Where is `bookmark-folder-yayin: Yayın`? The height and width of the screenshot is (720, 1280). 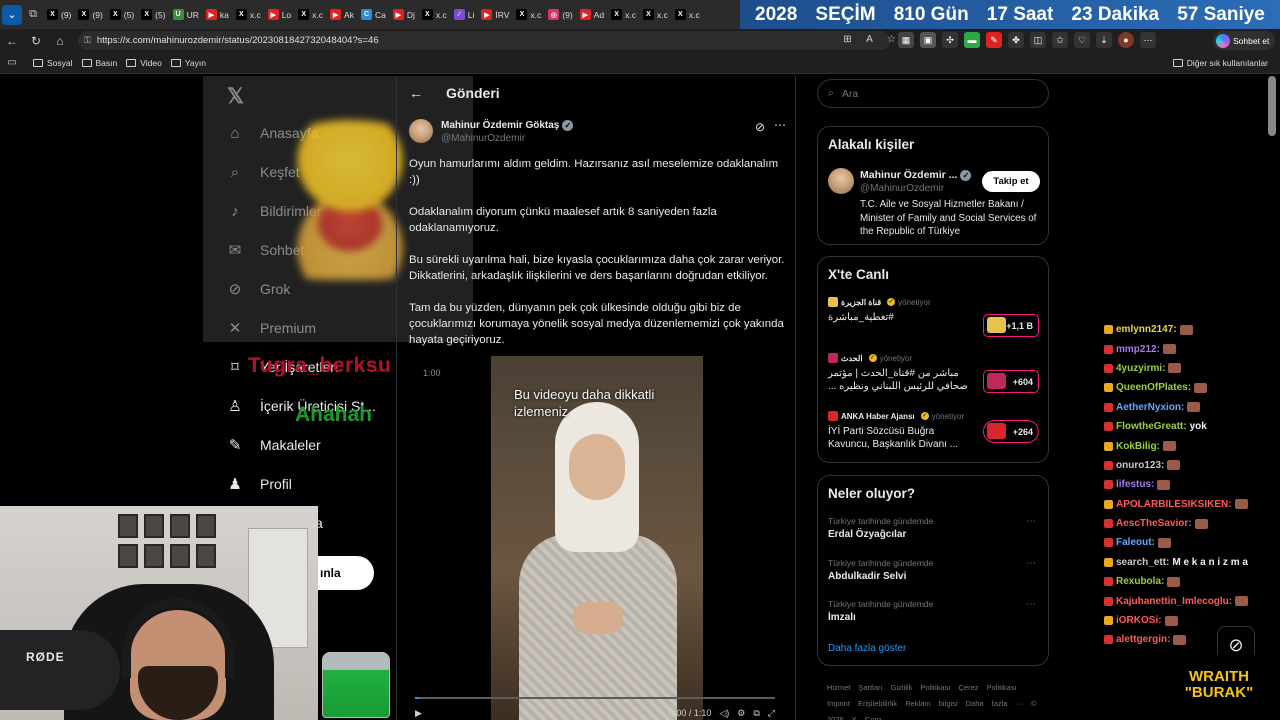 bookmark-folder-yayin: Yayın is located at coordinates (188, 63).